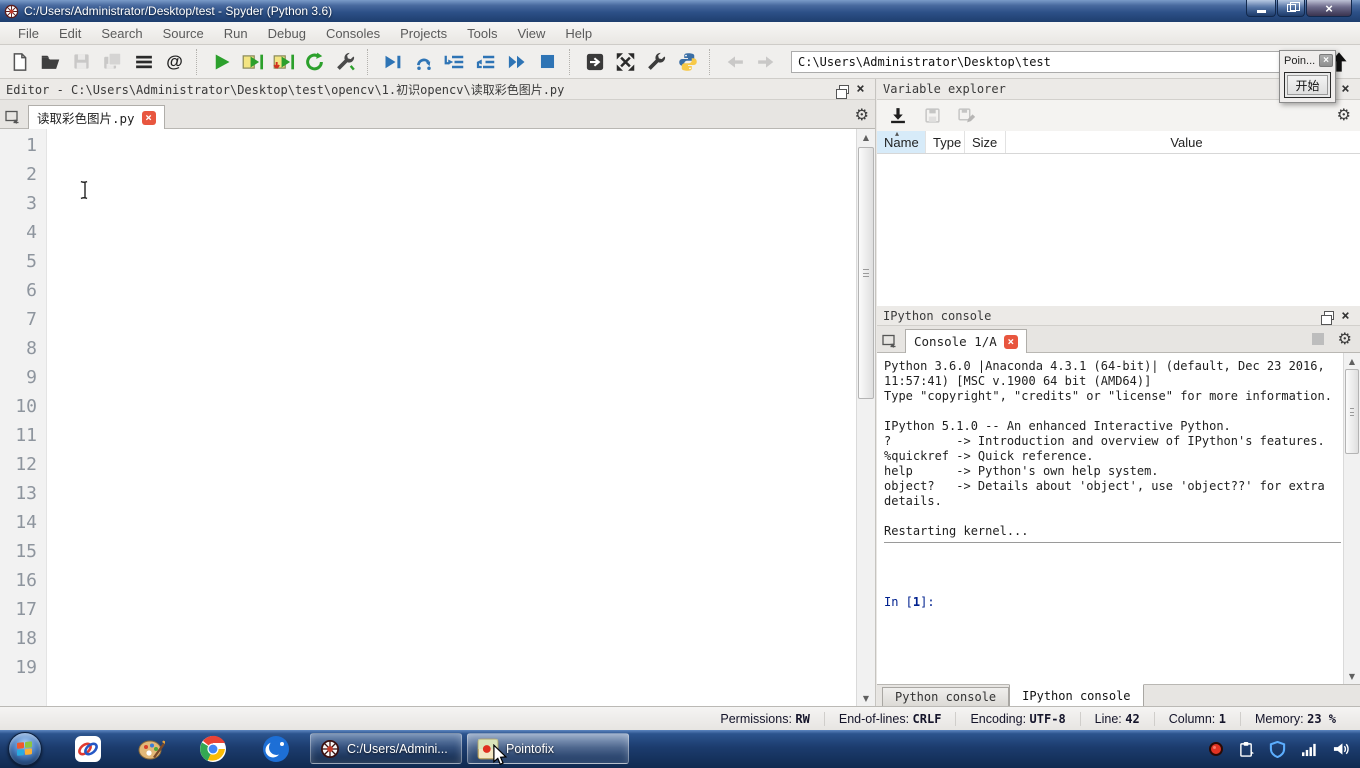 This screenshot has width=1360, height=768. I want to click on debug-step-out-button, so click(485, 62).